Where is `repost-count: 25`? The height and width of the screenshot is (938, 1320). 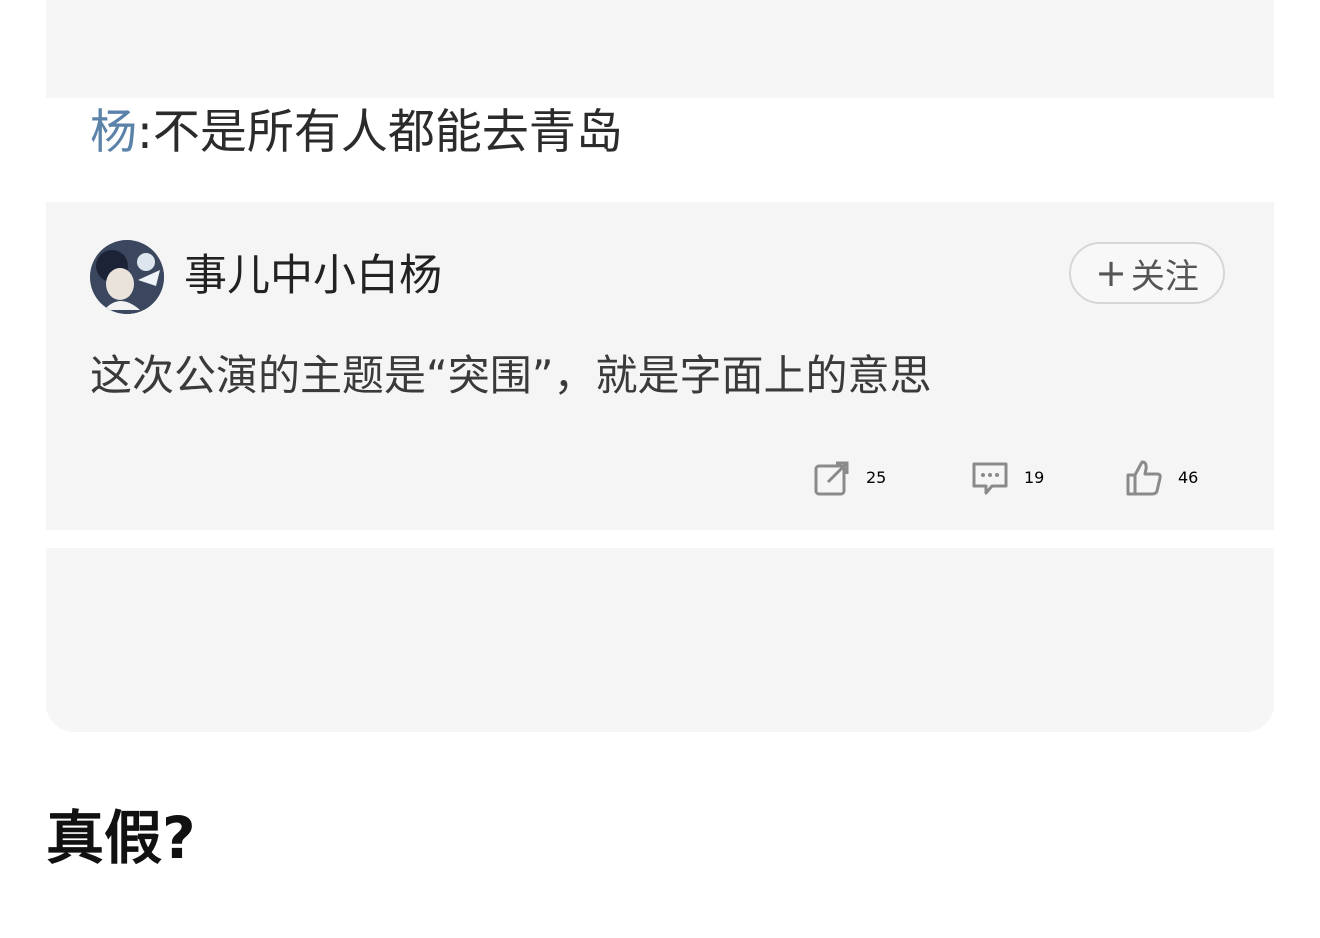 repost-count: 25 is located at coordinates (876, 477).